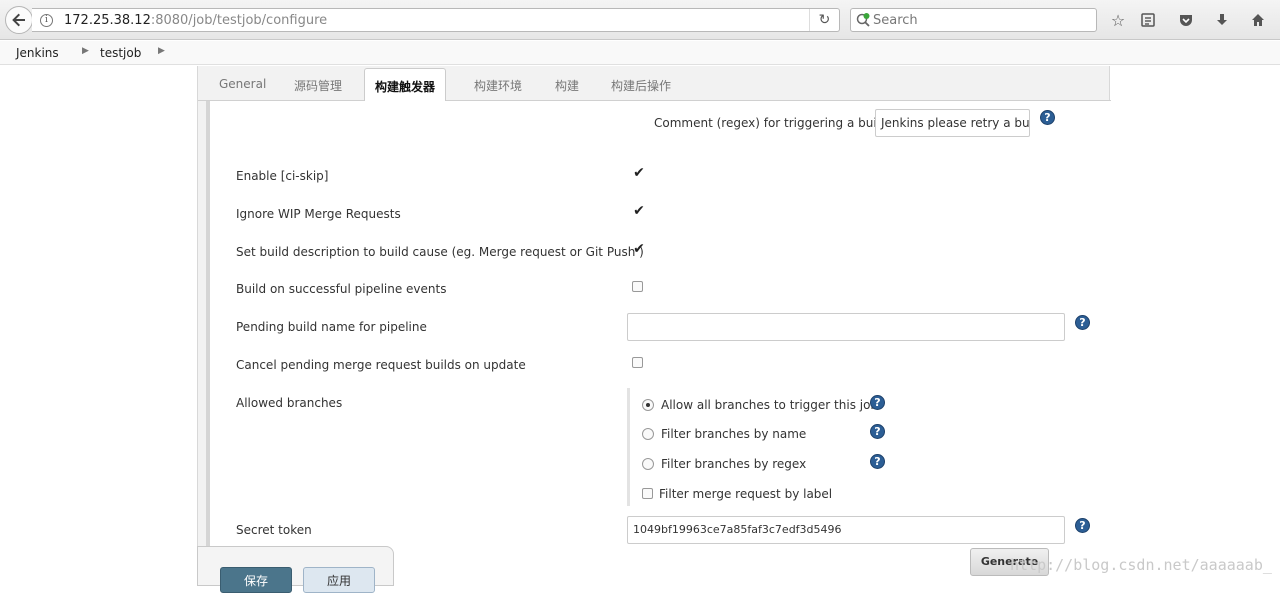  Describe the element at coordinates (242, 84) in the screenshot. I see `tab-general: General` at that location.